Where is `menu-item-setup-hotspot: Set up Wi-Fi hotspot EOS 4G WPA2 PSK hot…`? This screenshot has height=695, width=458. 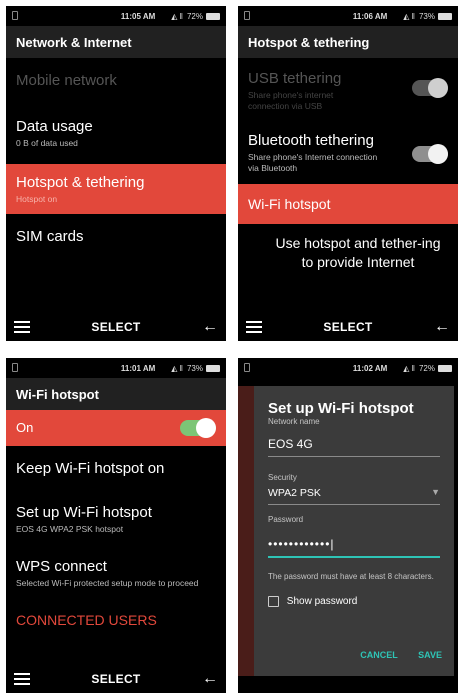 menu-item-setup-hotspot: Set up Wi-Fi hotspot EOS 4G WPA2 PSK hot… is located at coordinates (116, 519).